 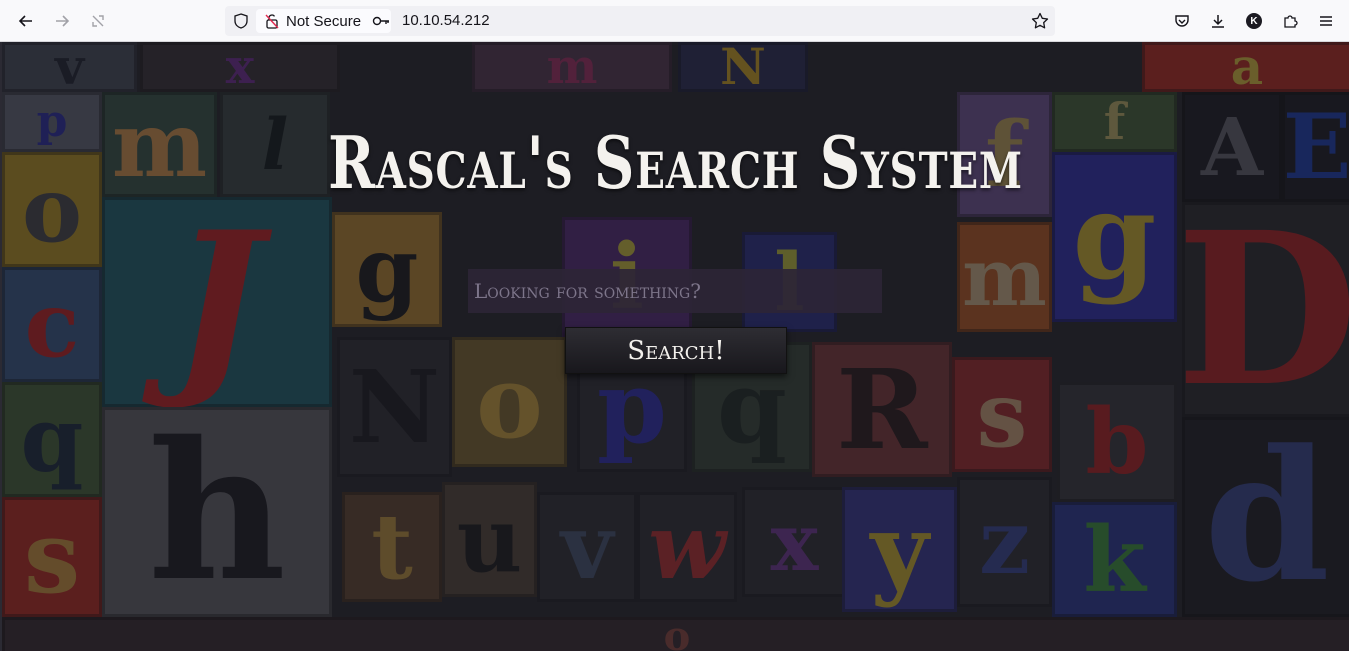 I want to click on pocket-icon, so click(x=1182, y=21).